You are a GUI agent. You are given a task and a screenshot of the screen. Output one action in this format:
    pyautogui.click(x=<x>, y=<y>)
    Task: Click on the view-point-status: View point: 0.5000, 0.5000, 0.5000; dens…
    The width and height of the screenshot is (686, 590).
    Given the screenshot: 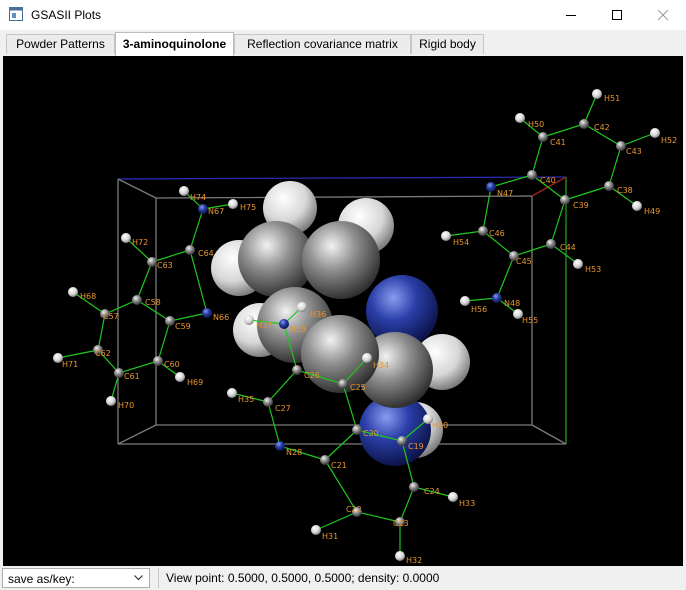 What is the action you would take?
    pyautogui.click(x=303, y=578)
    